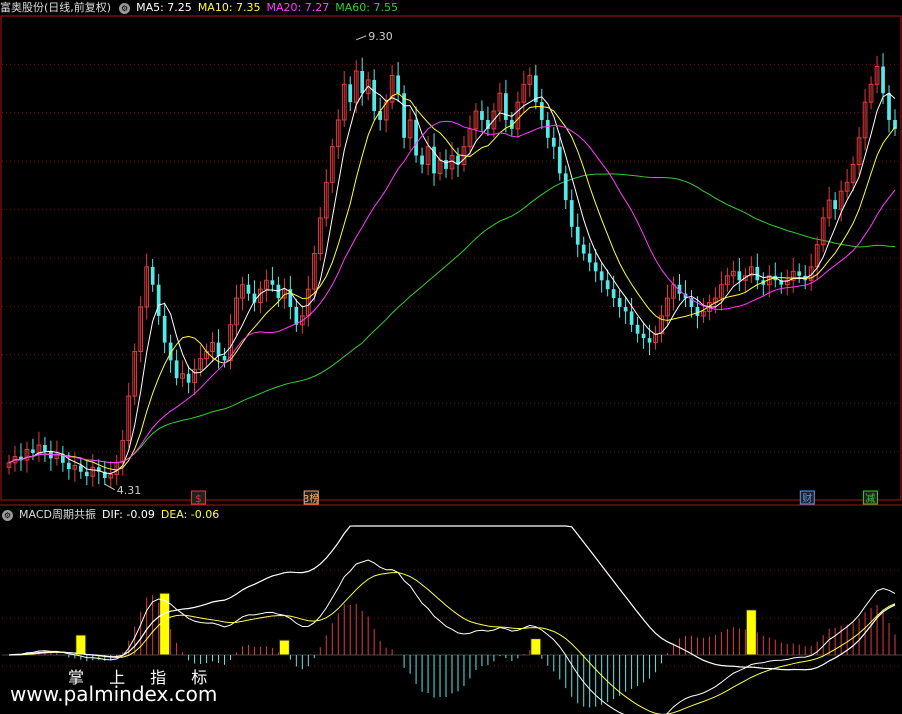  I want to click on ma10-readout: MA10: 7.35, so click(229, 7).